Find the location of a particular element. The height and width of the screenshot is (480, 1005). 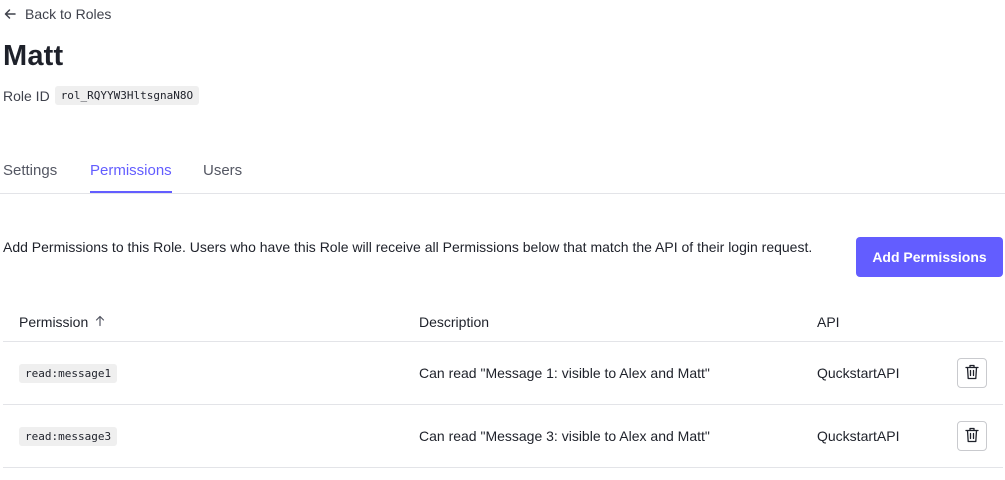

page-title: Matt is located at coordinates (33, 56).